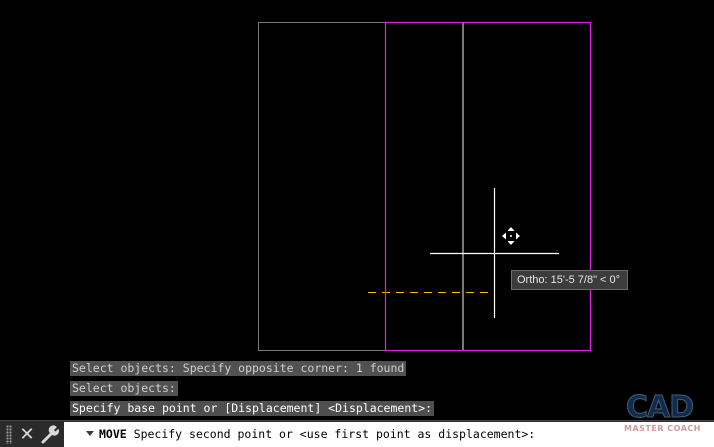 The image size is (714, 447). I want to click on drag-grip-handle, so click(9, 434).